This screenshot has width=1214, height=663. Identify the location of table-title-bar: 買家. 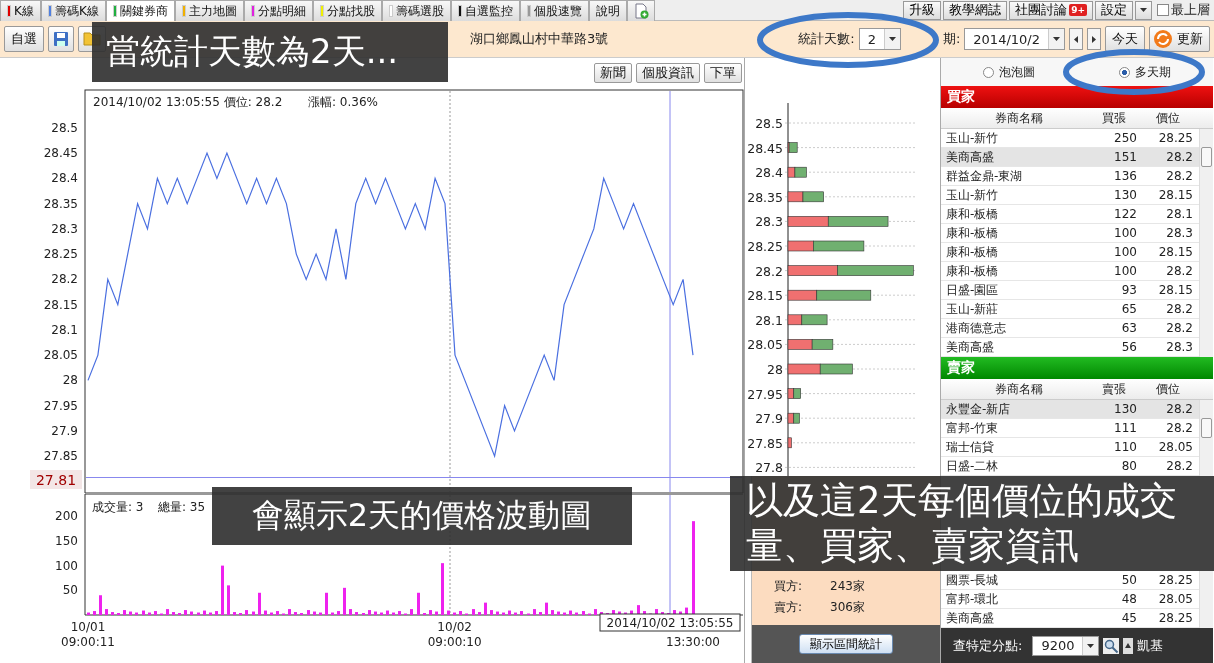
(1077, 97).